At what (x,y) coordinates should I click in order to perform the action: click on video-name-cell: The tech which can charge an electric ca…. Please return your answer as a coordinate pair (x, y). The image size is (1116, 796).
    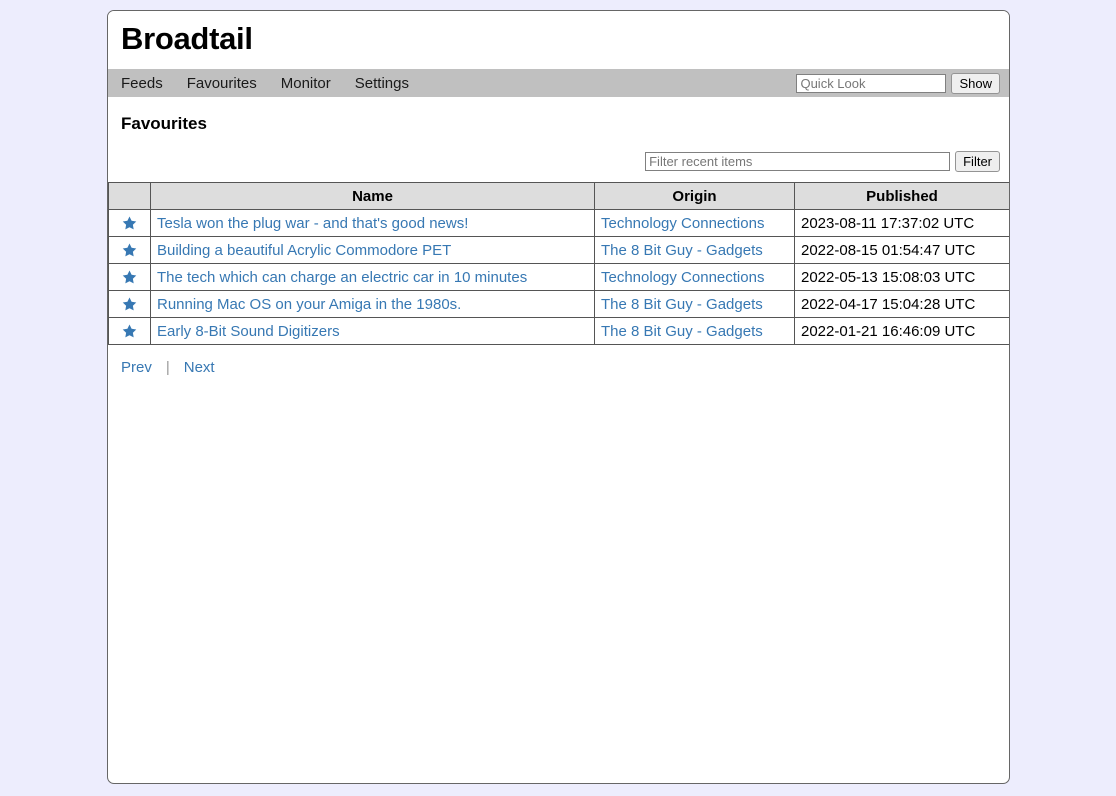
    Looking at the image, I should click on (372, 277).